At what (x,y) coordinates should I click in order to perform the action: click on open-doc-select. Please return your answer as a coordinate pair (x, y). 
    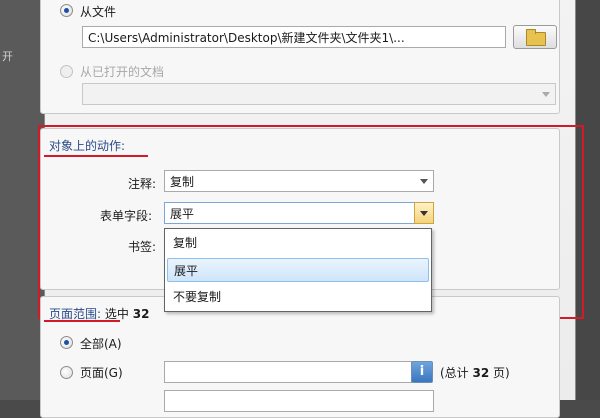
    Looking at the image, I should click on (319, 94).